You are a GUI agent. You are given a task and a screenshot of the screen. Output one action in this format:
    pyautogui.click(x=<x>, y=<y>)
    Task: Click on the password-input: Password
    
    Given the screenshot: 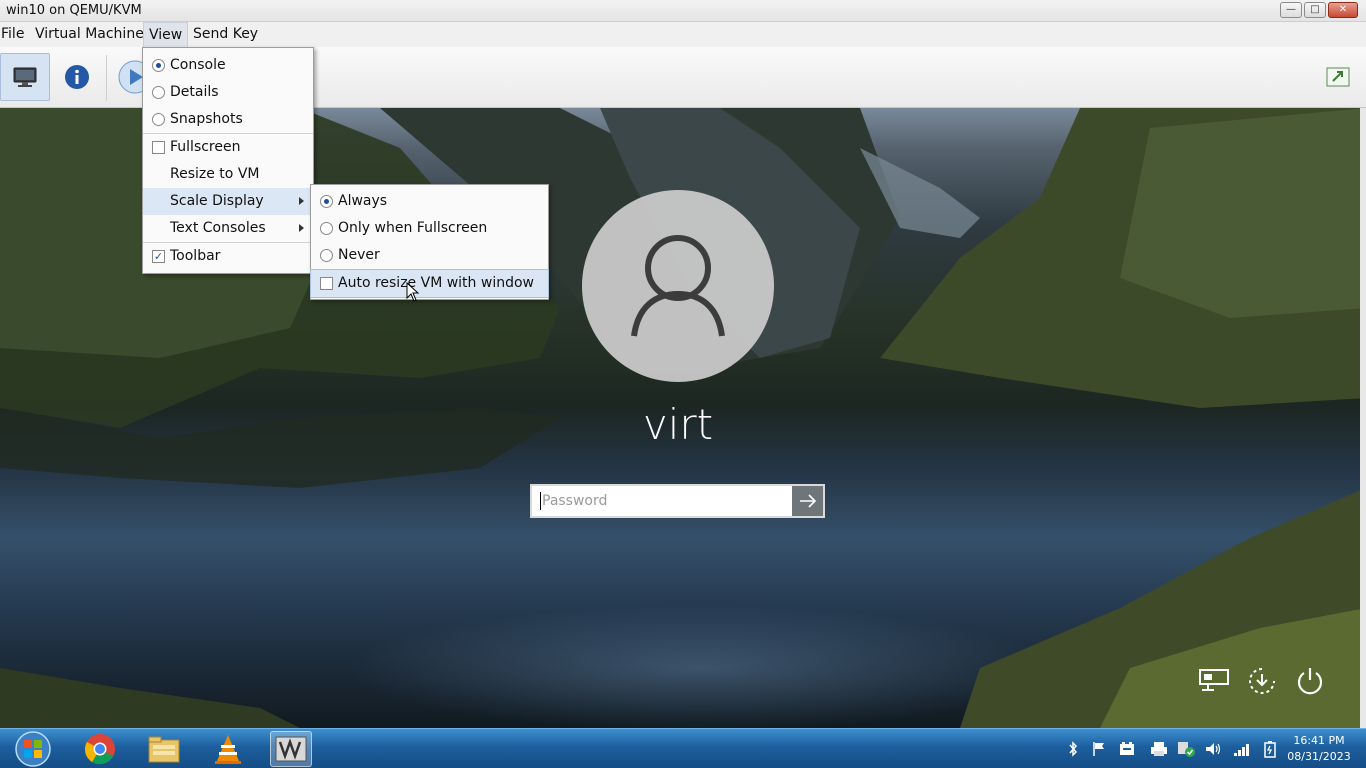 What is the action you would take?
    pyautogui.click(x=662, y=501)
    